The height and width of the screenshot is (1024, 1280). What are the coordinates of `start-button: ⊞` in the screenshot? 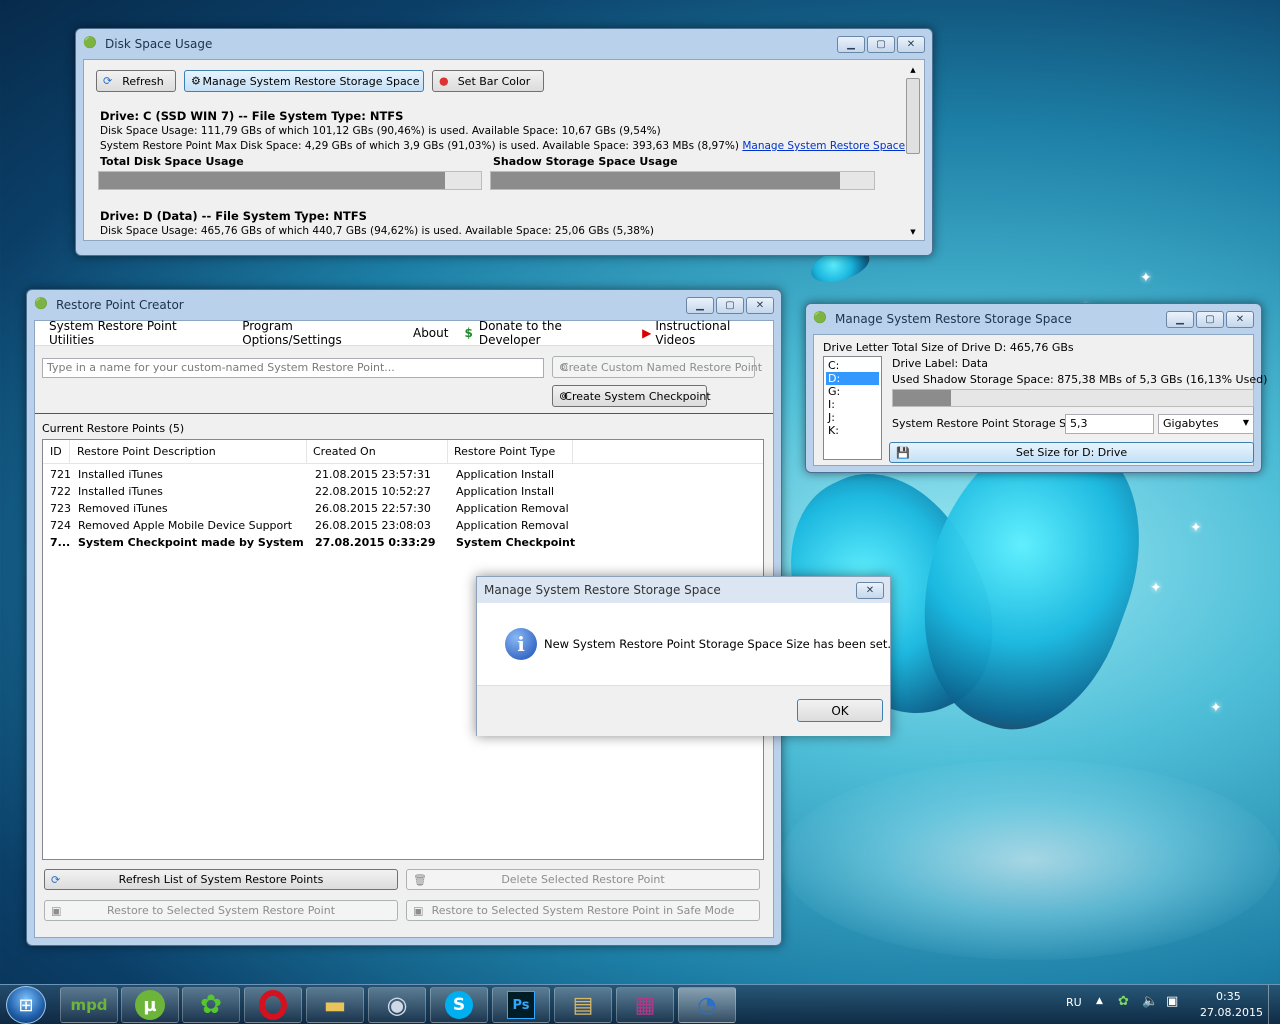 It's located at (26, 1005).